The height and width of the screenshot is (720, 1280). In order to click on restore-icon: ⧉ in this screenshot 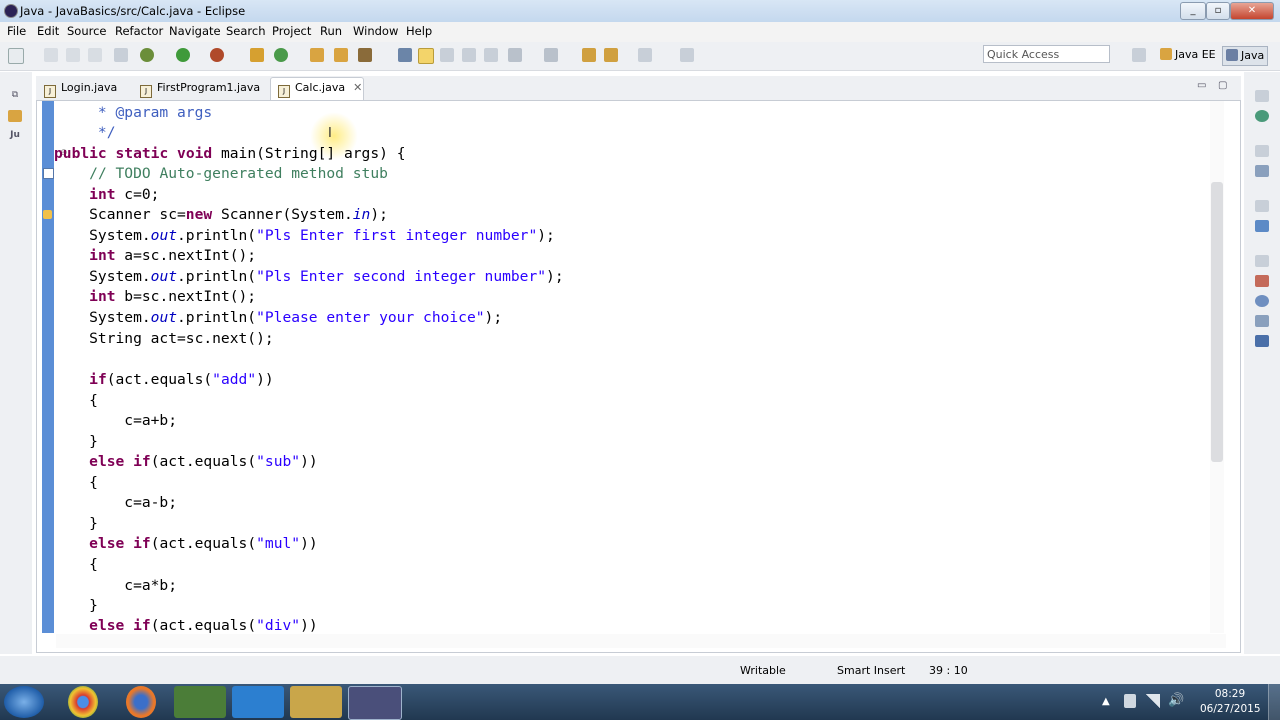, I will do `click(15, 96)`.